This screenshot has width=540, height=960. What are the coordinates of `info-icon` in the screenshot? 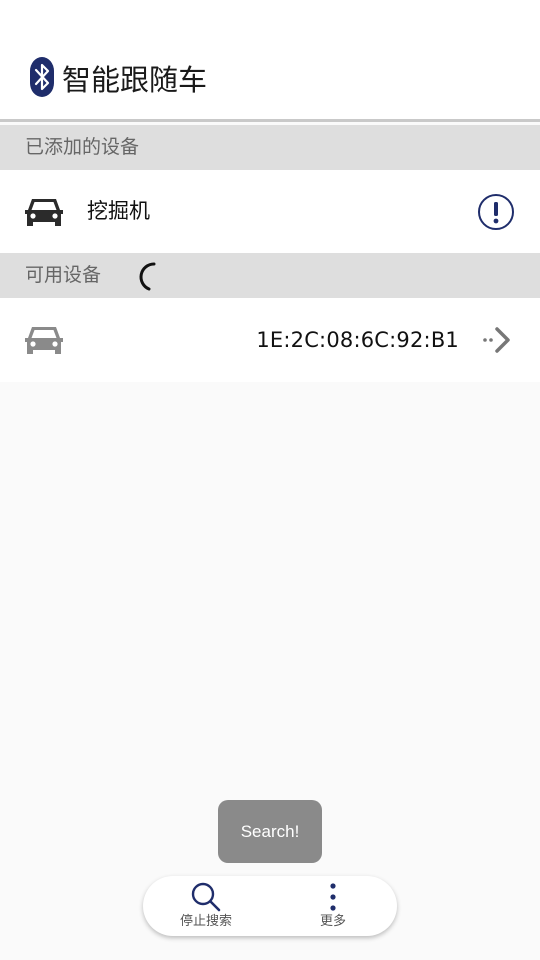 It's located at (496, 212).